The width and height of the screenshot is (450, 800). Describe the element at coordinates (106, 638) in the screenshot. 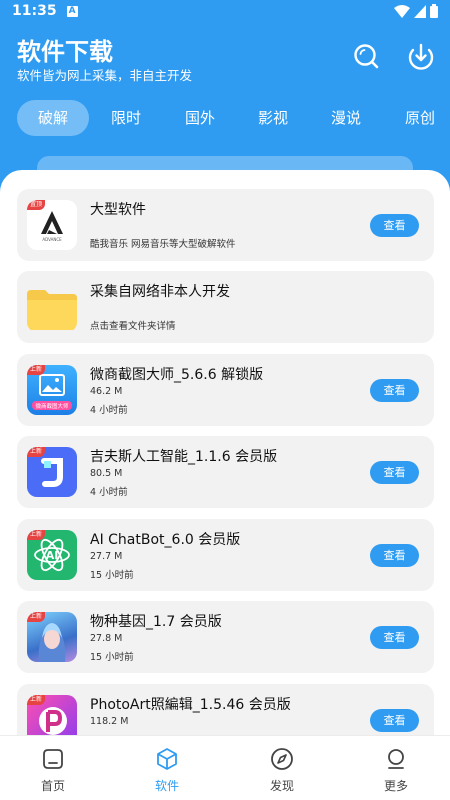

I see `item-size: 27.8 M` at that location.